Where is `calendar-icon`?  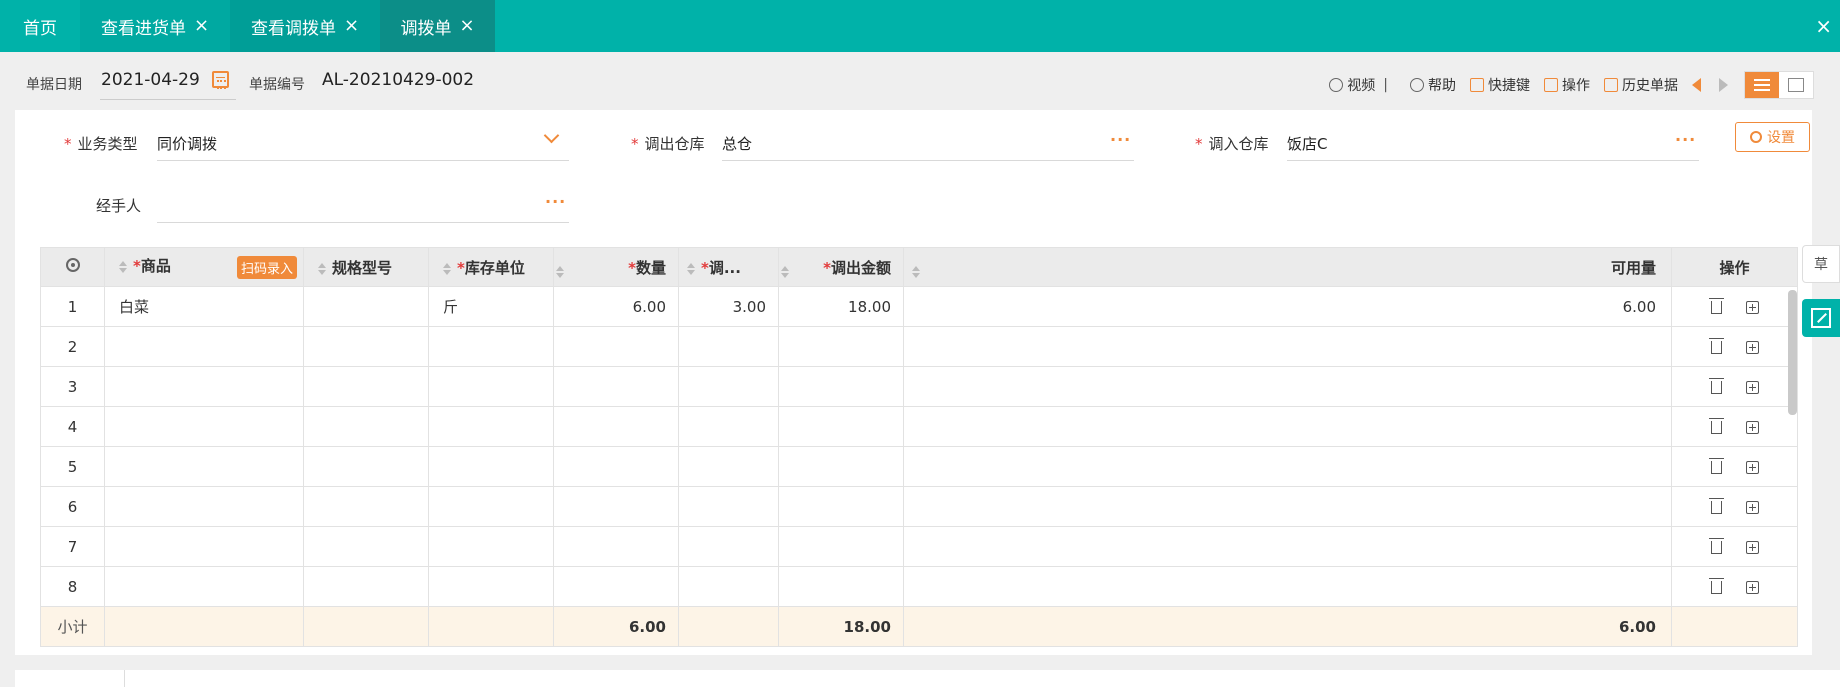 calendar-icon is located at coordinates (220, 80).